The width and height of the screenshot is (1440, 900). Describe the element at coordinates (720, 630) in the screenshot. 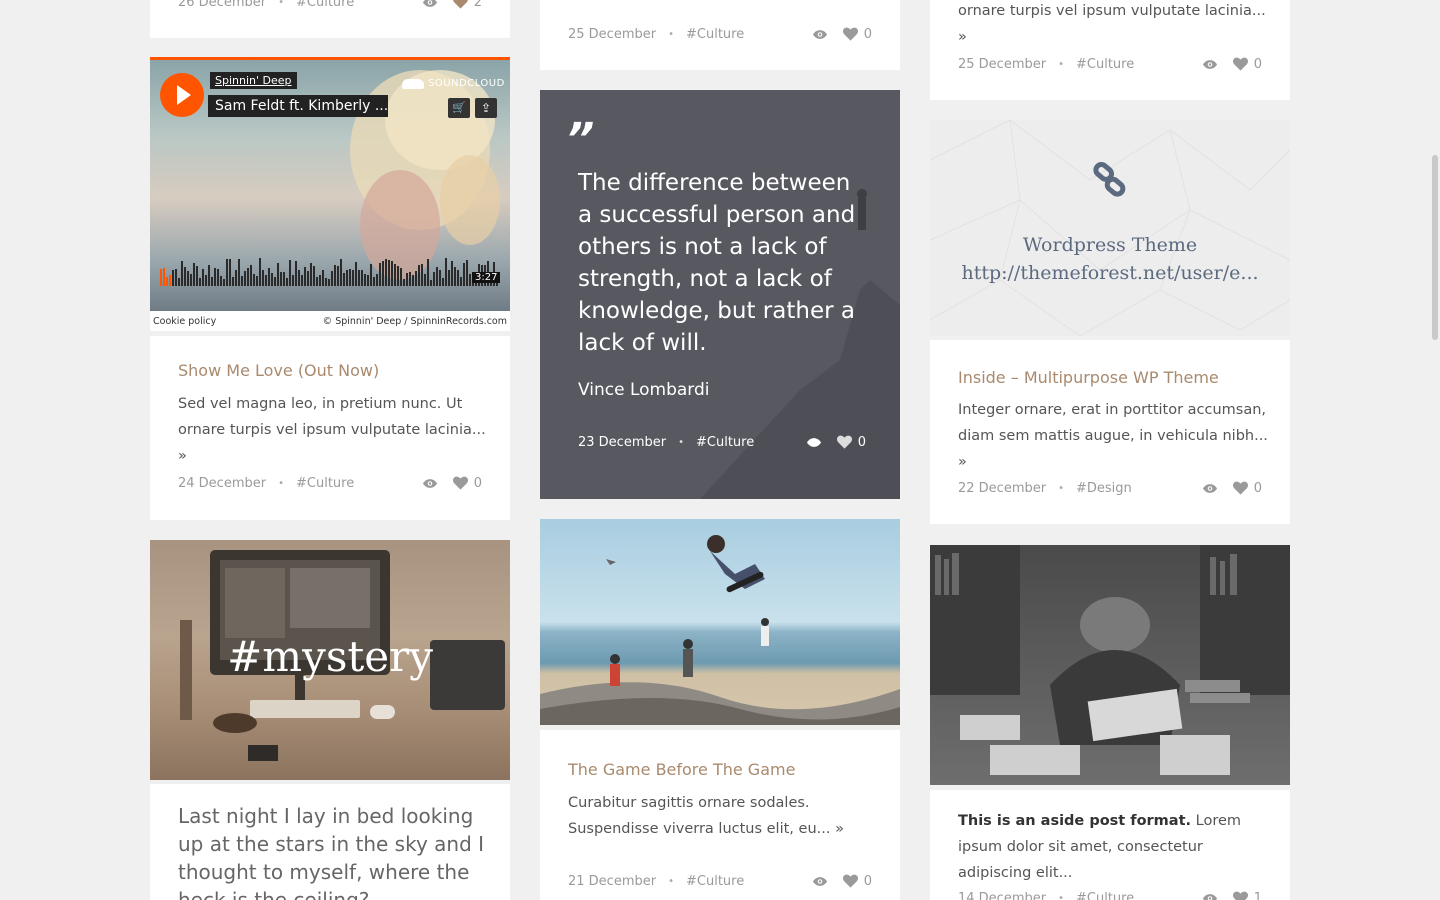

I see `skate-illustration` at that location.